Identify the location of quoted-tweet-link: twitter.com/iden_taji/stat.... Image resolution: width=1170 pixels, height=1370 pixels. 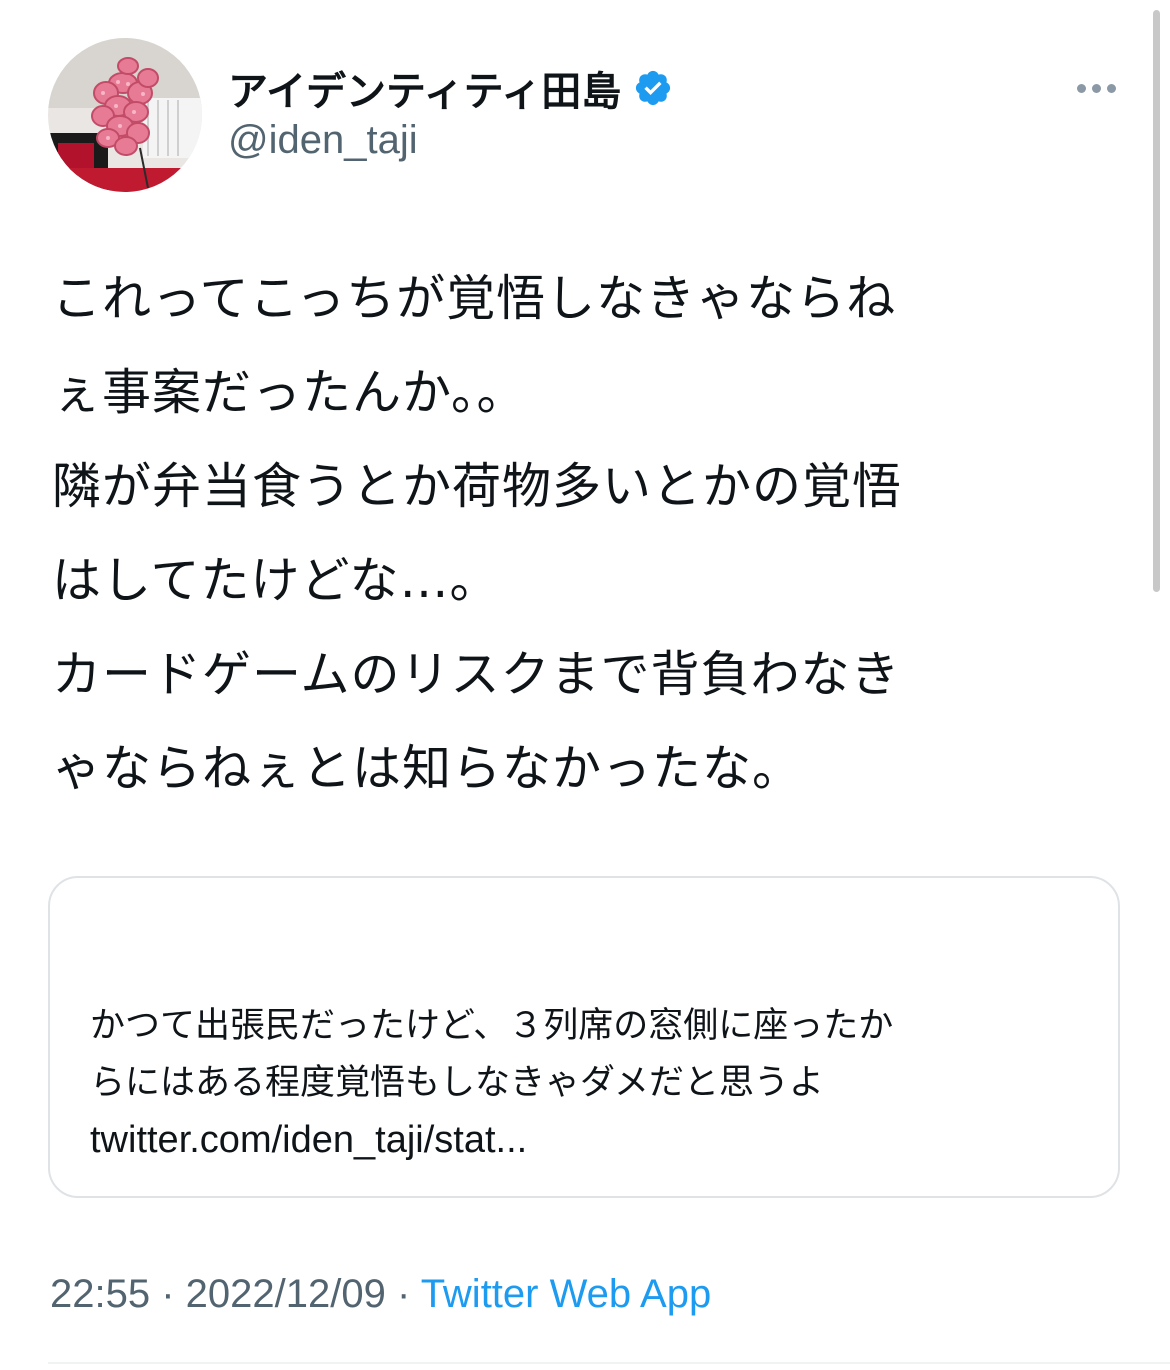
(590, 1140).